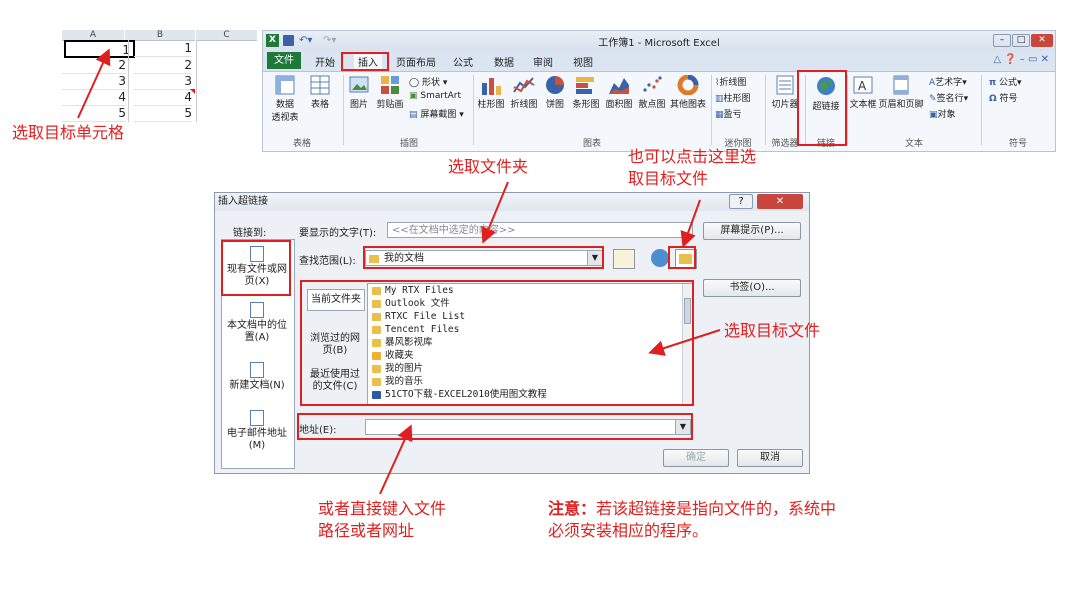  Describe the element at coordinates (495, 212) in the screenshot. I see `arrow-to-look-in` at that location.